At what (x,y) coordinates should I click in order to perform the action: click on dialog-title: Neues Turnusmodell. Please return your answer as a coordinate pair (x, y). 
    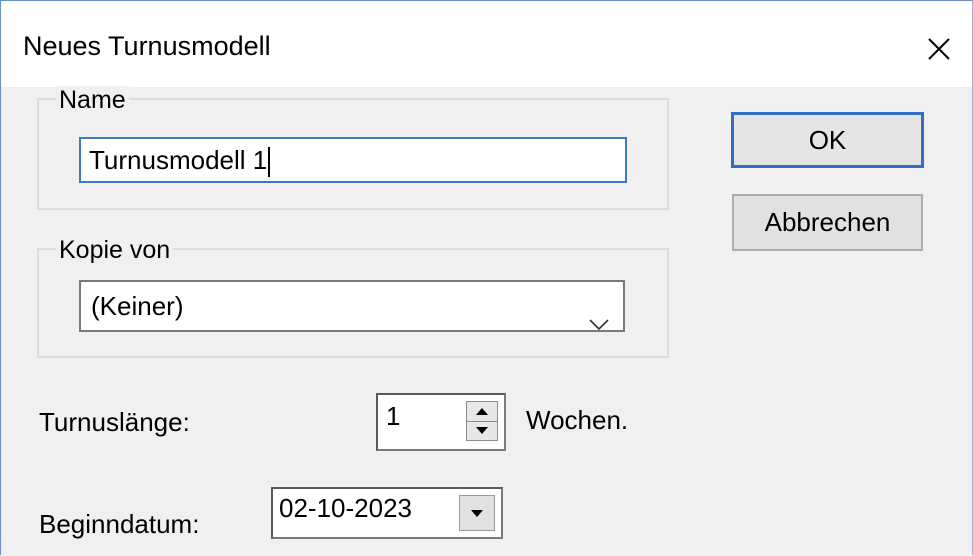
    Looking at the image, I should click on (147, 46).